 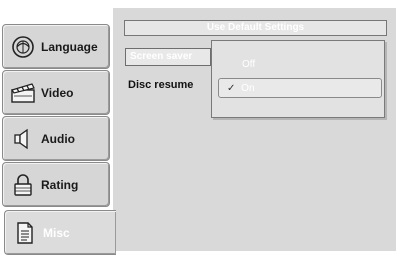 I want to click on sidebar-item-language: Language, so click(x=56, y=46).